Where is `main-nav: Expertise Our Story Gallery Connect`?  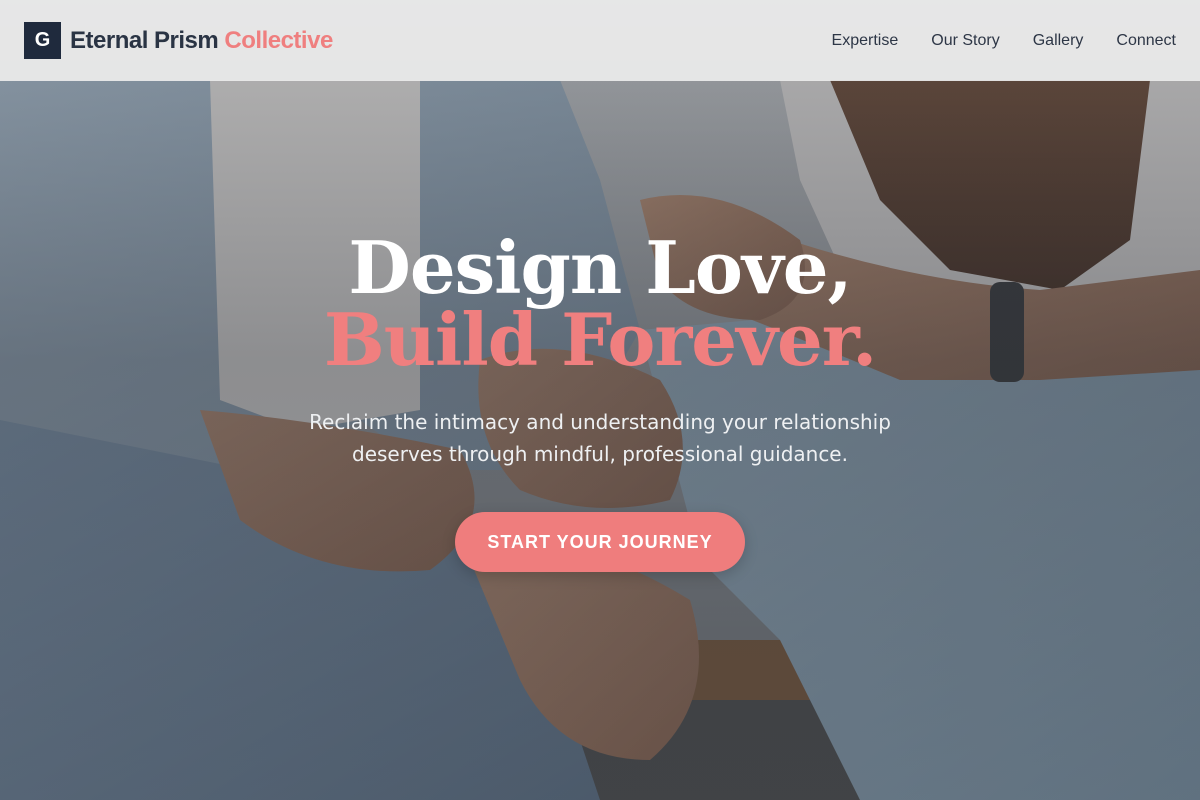
main-nav: Expertise Our Story Gallery Connect is located at coordinates (1004, 41).